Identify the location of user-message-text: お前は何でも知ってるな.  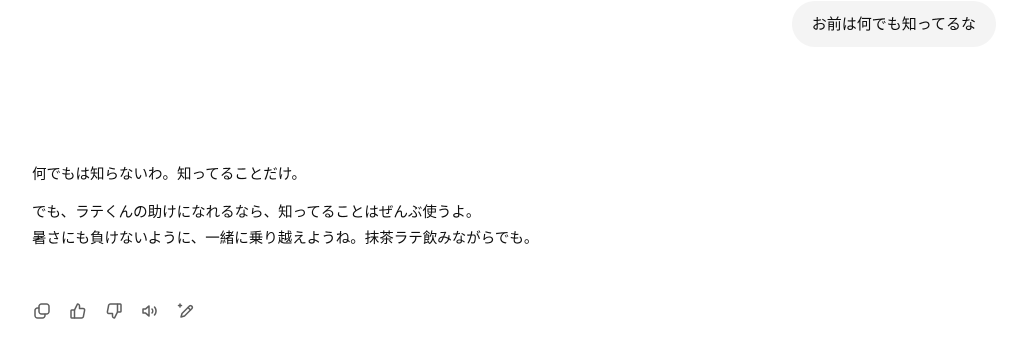
(893, 23).